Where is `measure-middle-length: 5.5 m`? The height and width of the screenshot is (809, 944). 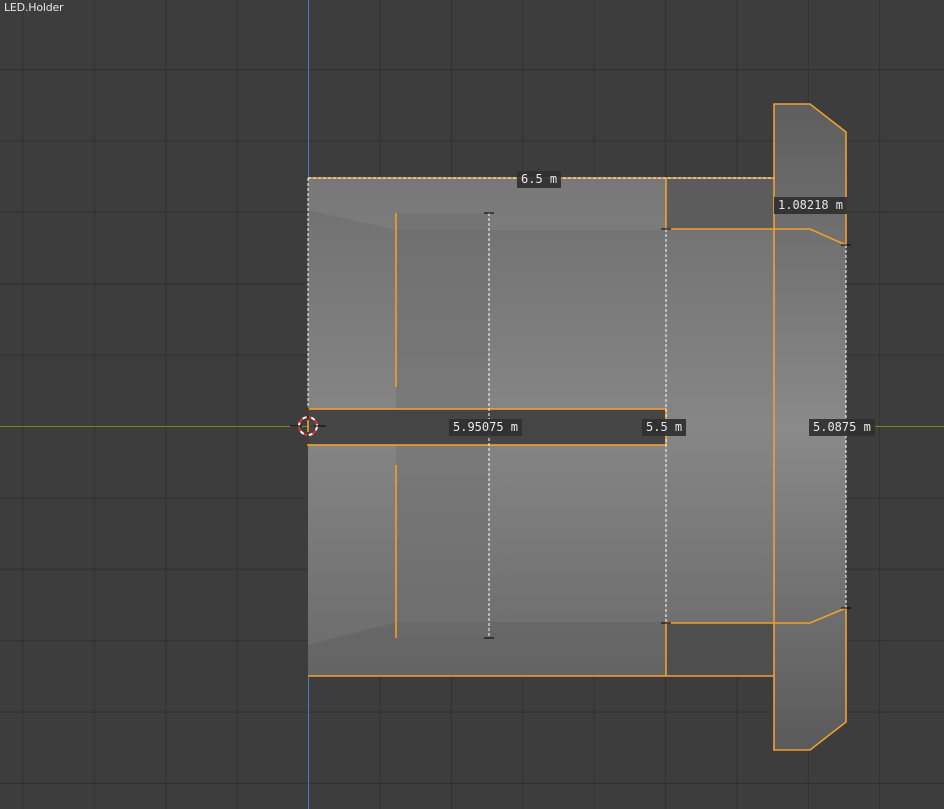 measure-middle-length: 5.5 m is located at coordinates (664, 427).